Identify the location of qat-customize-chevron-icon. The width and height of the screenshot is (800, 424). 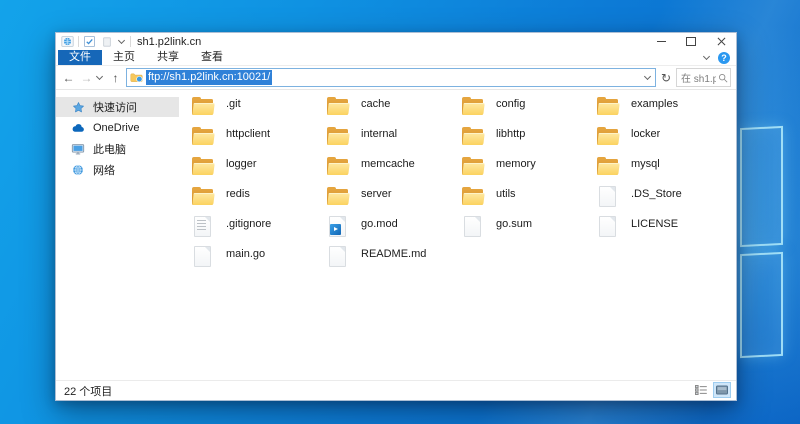
(121, 40).